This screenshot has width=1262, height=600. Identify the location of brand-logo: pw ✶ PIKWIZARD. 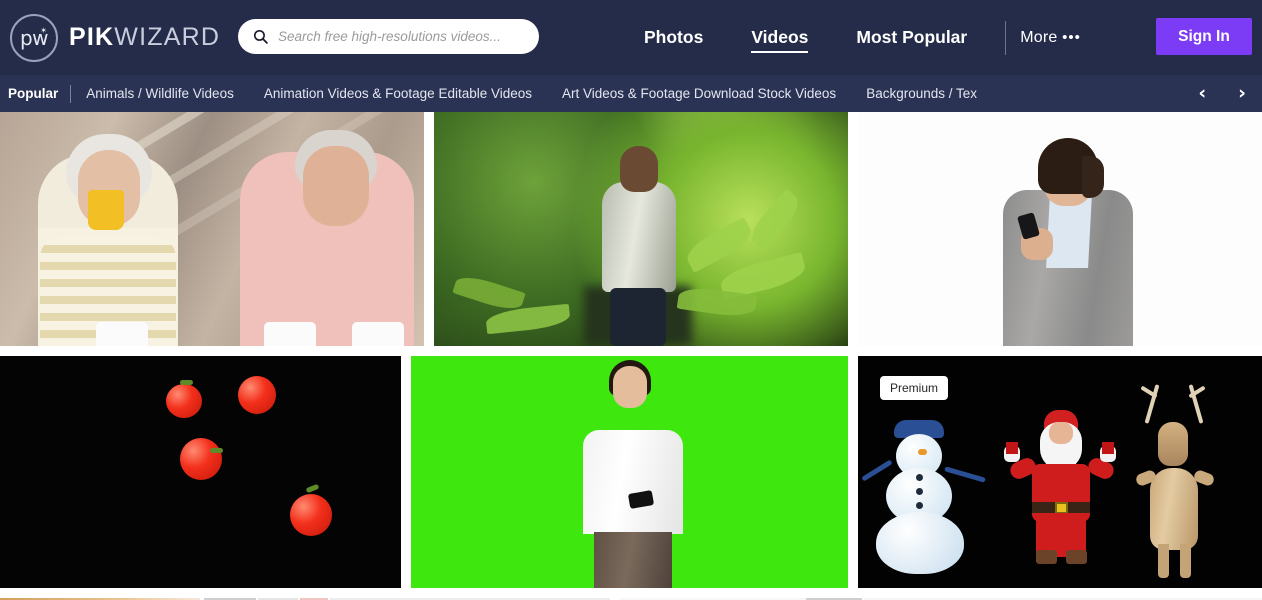
(115, 37).